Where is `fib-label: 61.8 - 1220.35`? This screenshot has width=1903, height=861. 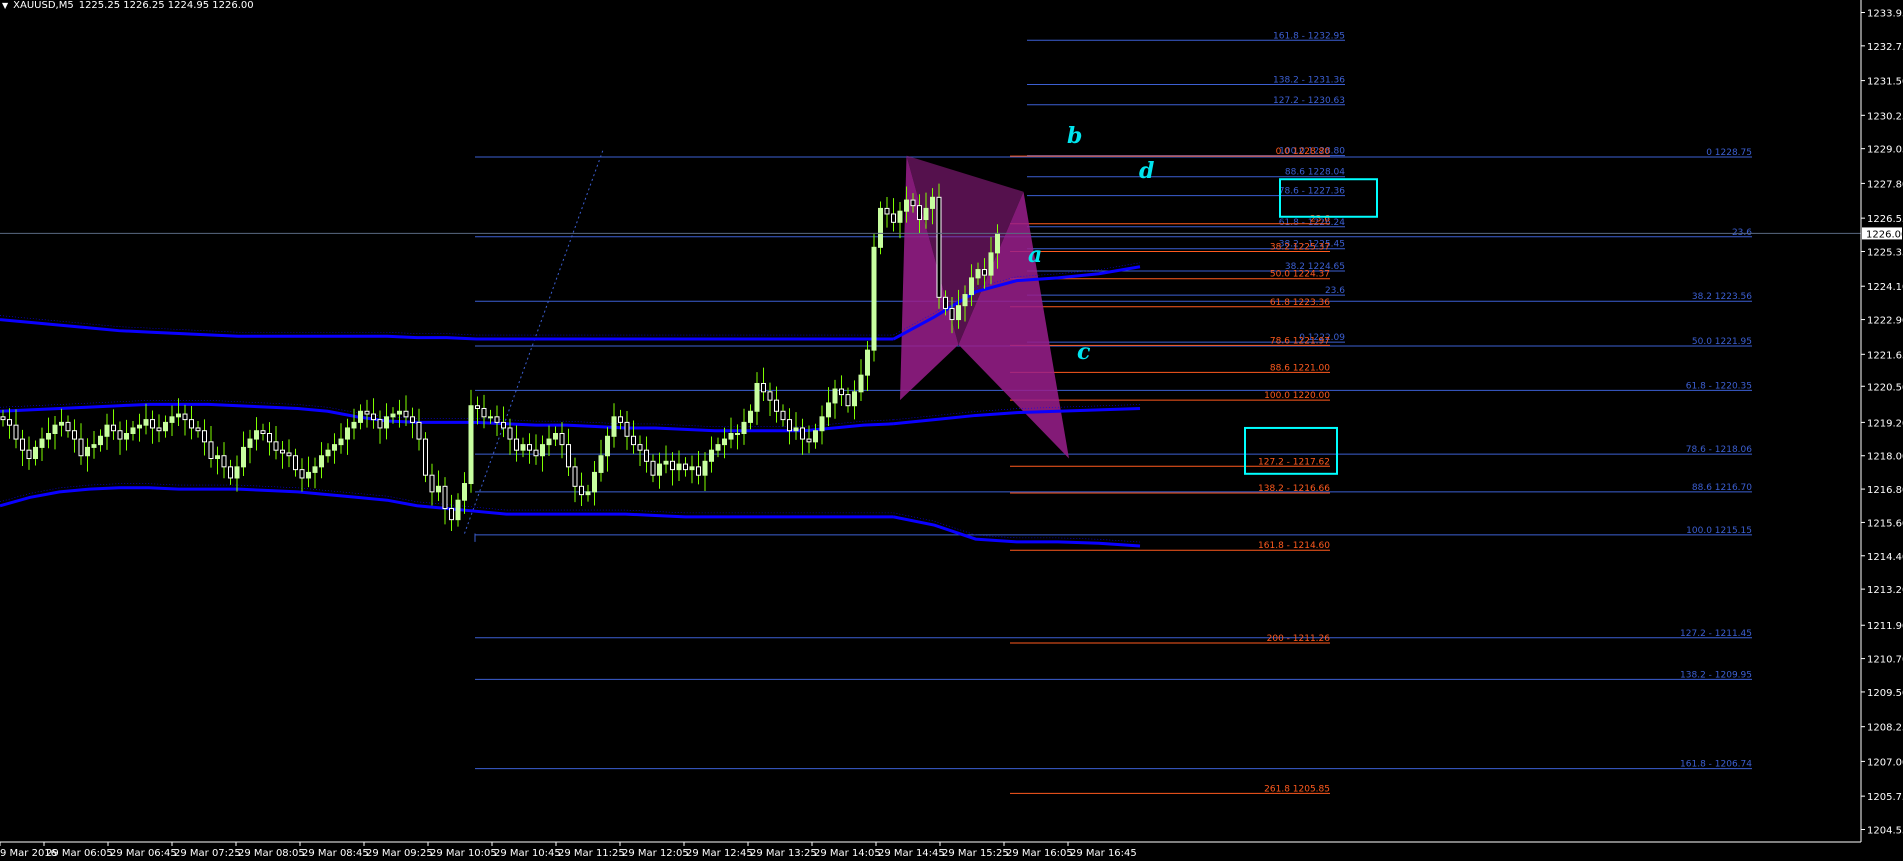 fib-label: 61.8 - 1220.35 is located at coordinates (1719, 386).